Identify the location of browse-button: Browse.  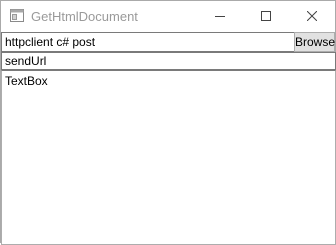
(314, 42).